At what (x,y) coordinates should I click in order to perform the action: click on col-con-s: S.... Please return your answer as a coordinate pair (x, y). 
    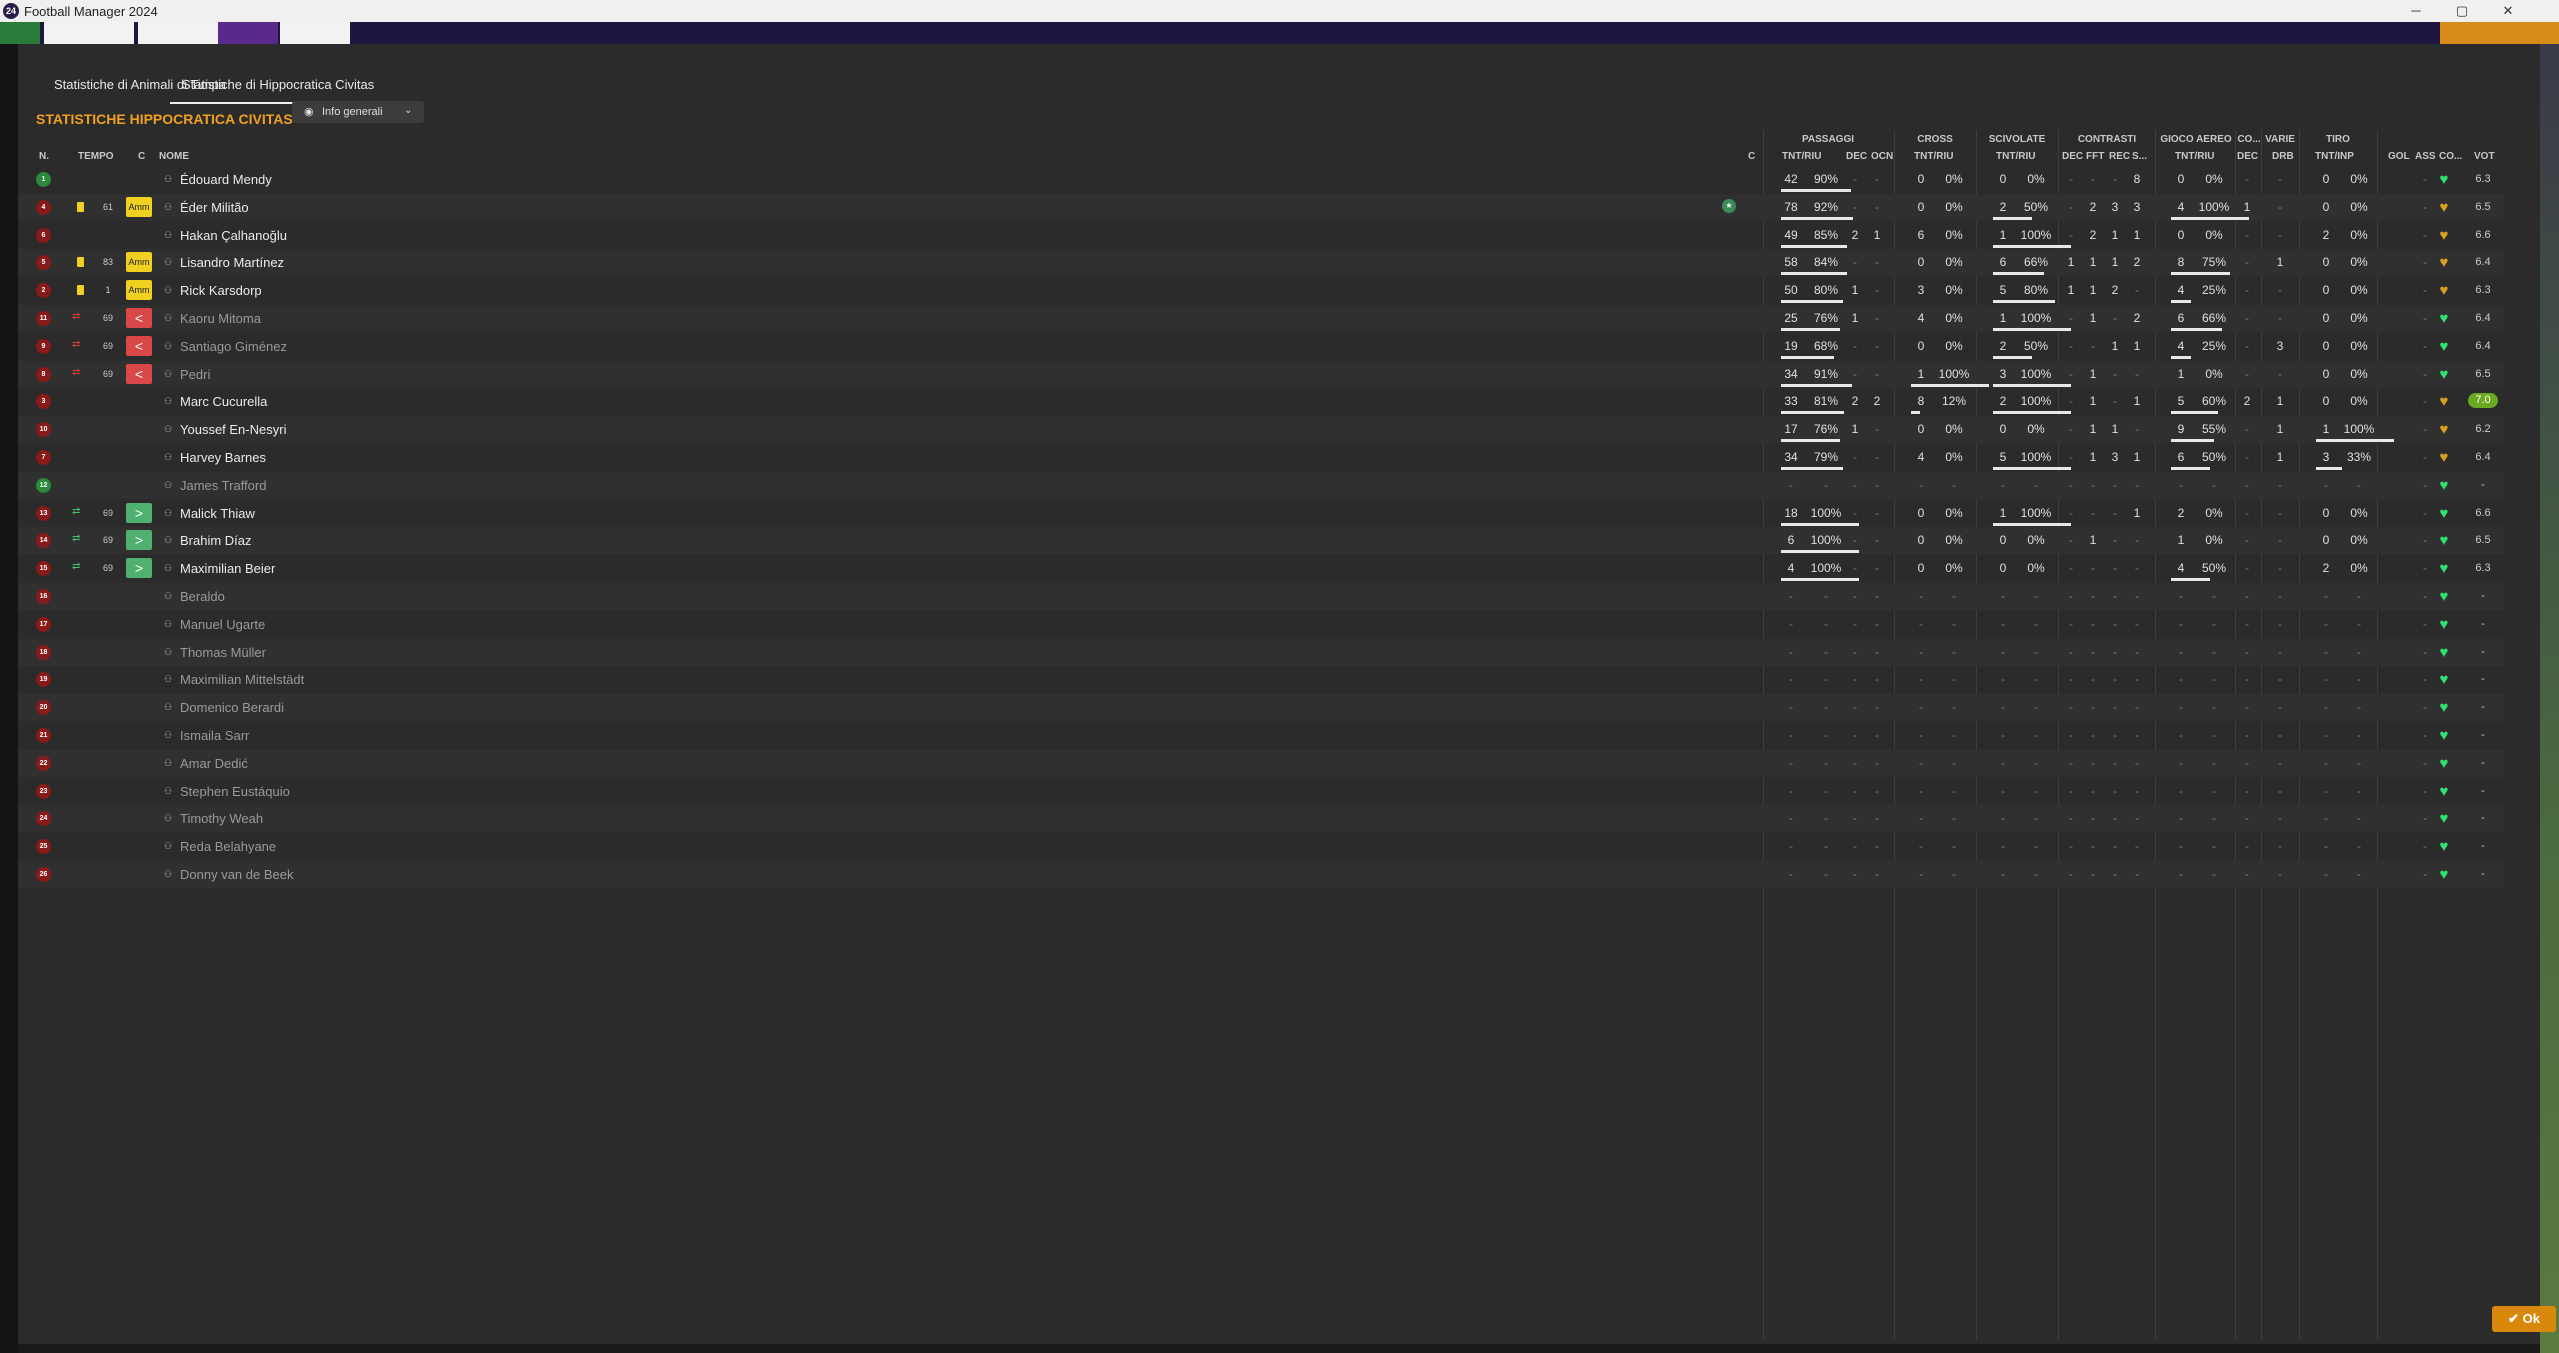
    Looking at the image, I should click on (2139, 156).